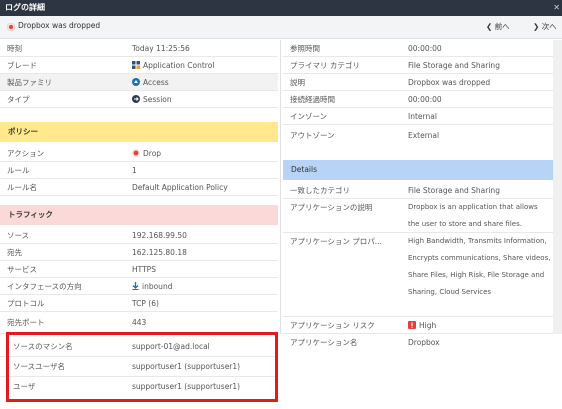 The height and width of the screenshot is (409, 562). I want to click on log-header: Dropbox was dropped ❮ 前へ ❯ 次へ, so click(281, 27).